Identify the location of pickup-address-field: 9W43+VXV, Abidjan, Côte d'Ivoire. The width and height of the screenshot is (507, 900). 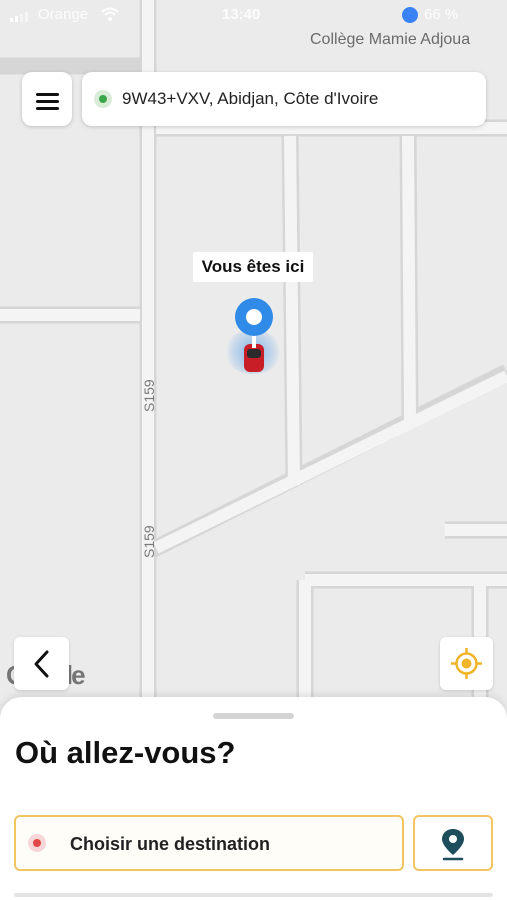
(284, 99).